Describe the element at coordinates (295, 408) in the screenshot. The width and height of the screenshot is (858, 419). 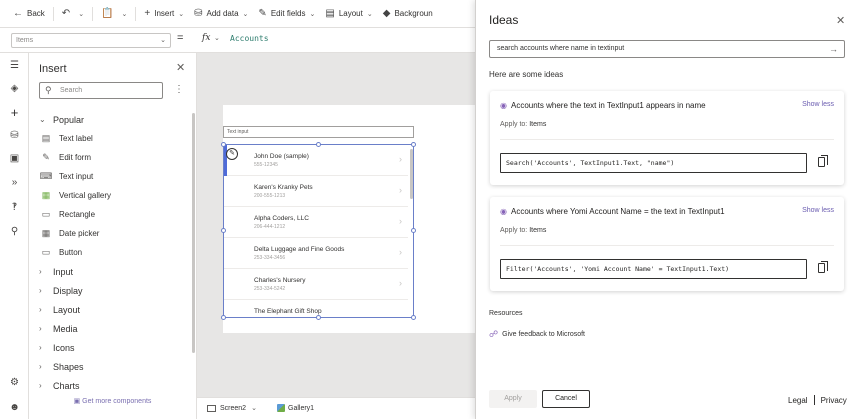
I see `breadcrumb-gallery: Gallery1` at that location.